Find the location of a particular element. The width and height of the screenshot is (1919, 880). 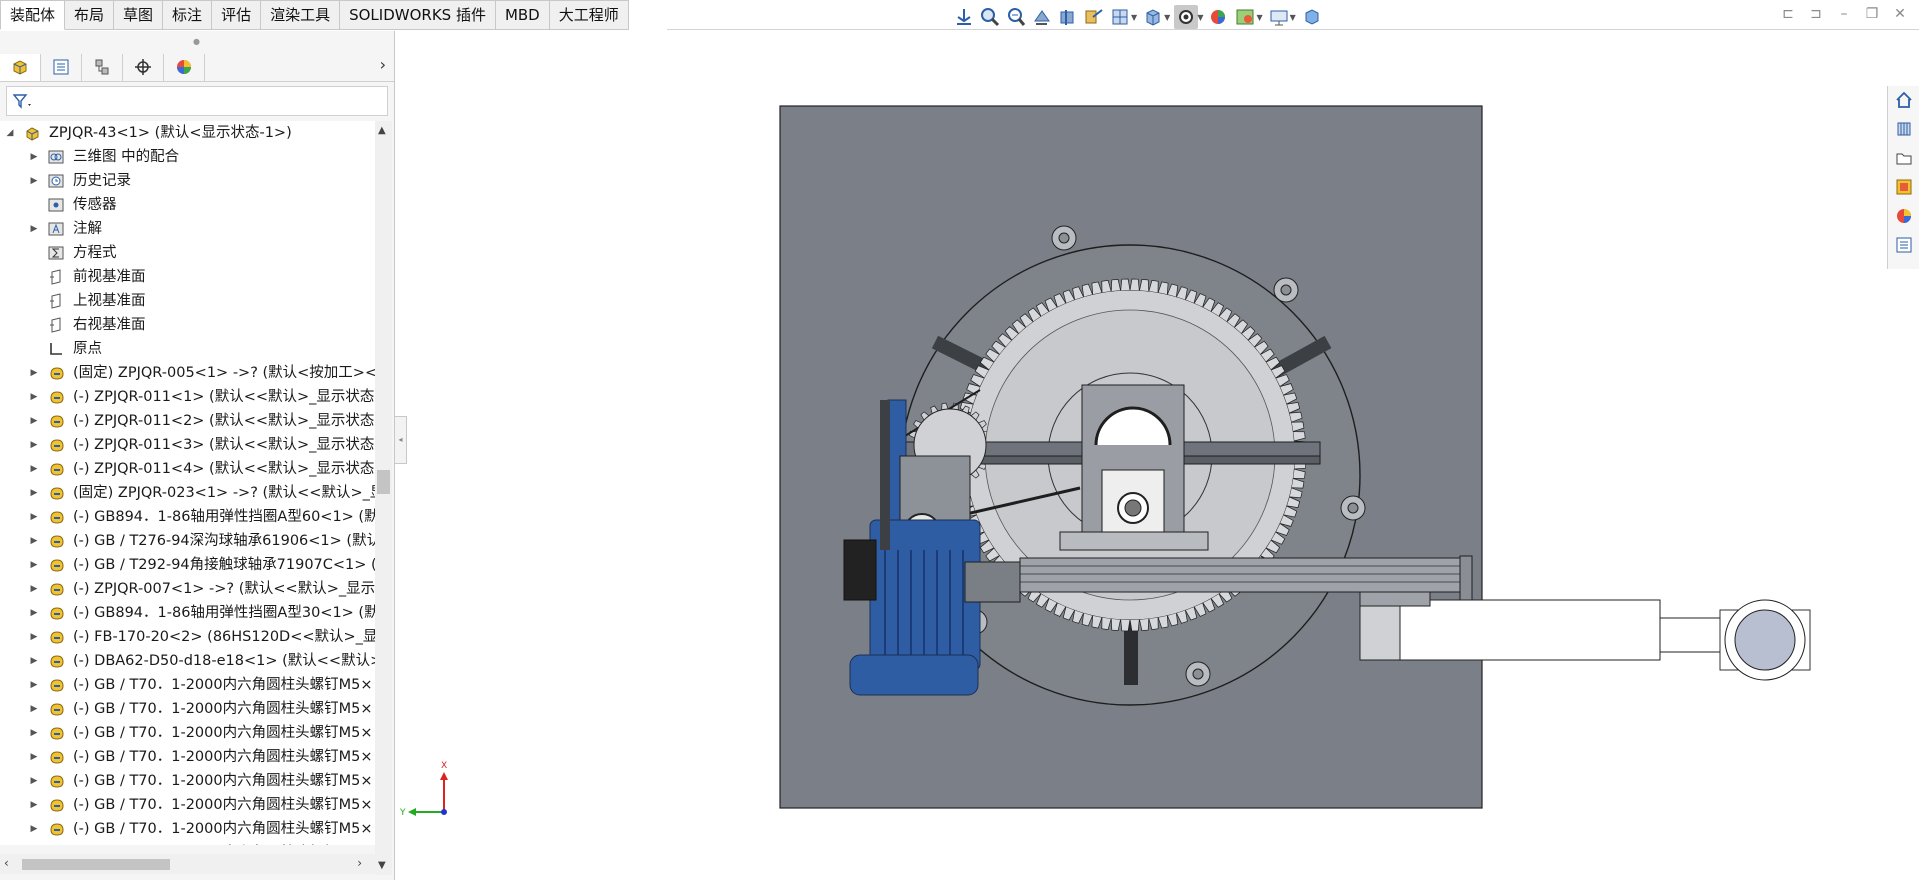

collapse-arrow-icon: ◢ is located at coordinates (10, 133).